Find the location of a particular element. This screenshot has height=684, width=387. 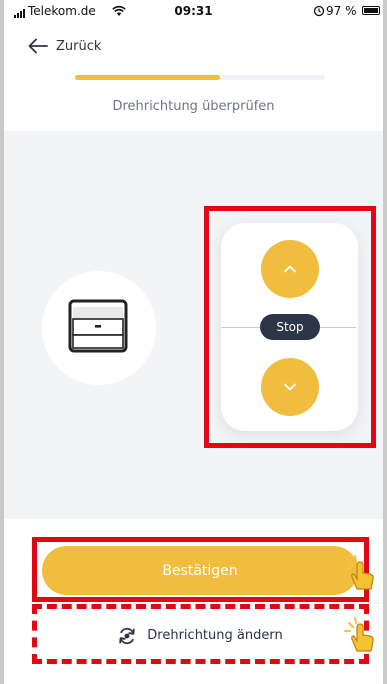

chevron-up-icon is located at coordinates (290, 269).